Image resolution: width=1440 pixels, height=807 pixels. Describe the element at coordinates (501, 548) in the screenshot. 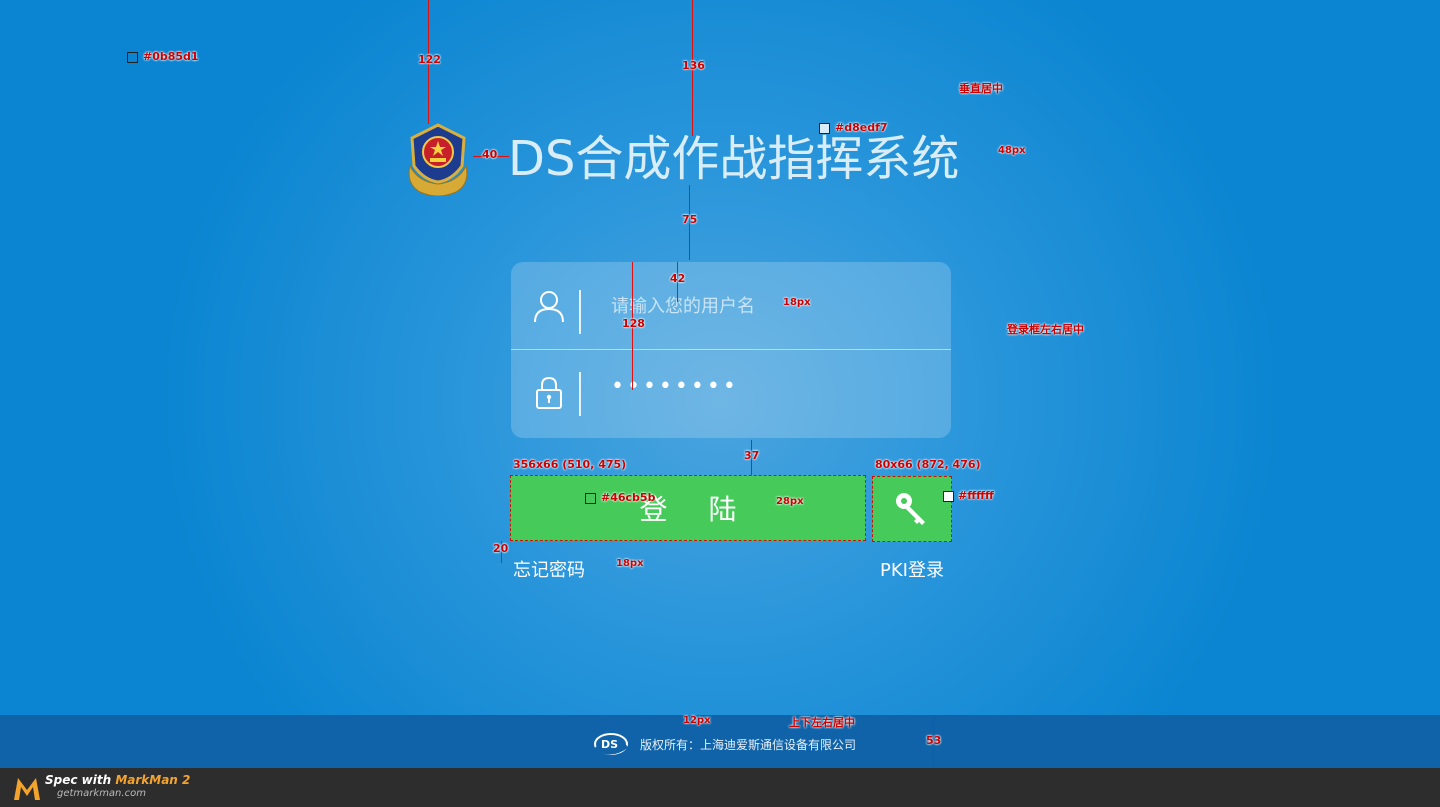

I see `annotation-label: 20` at that location.